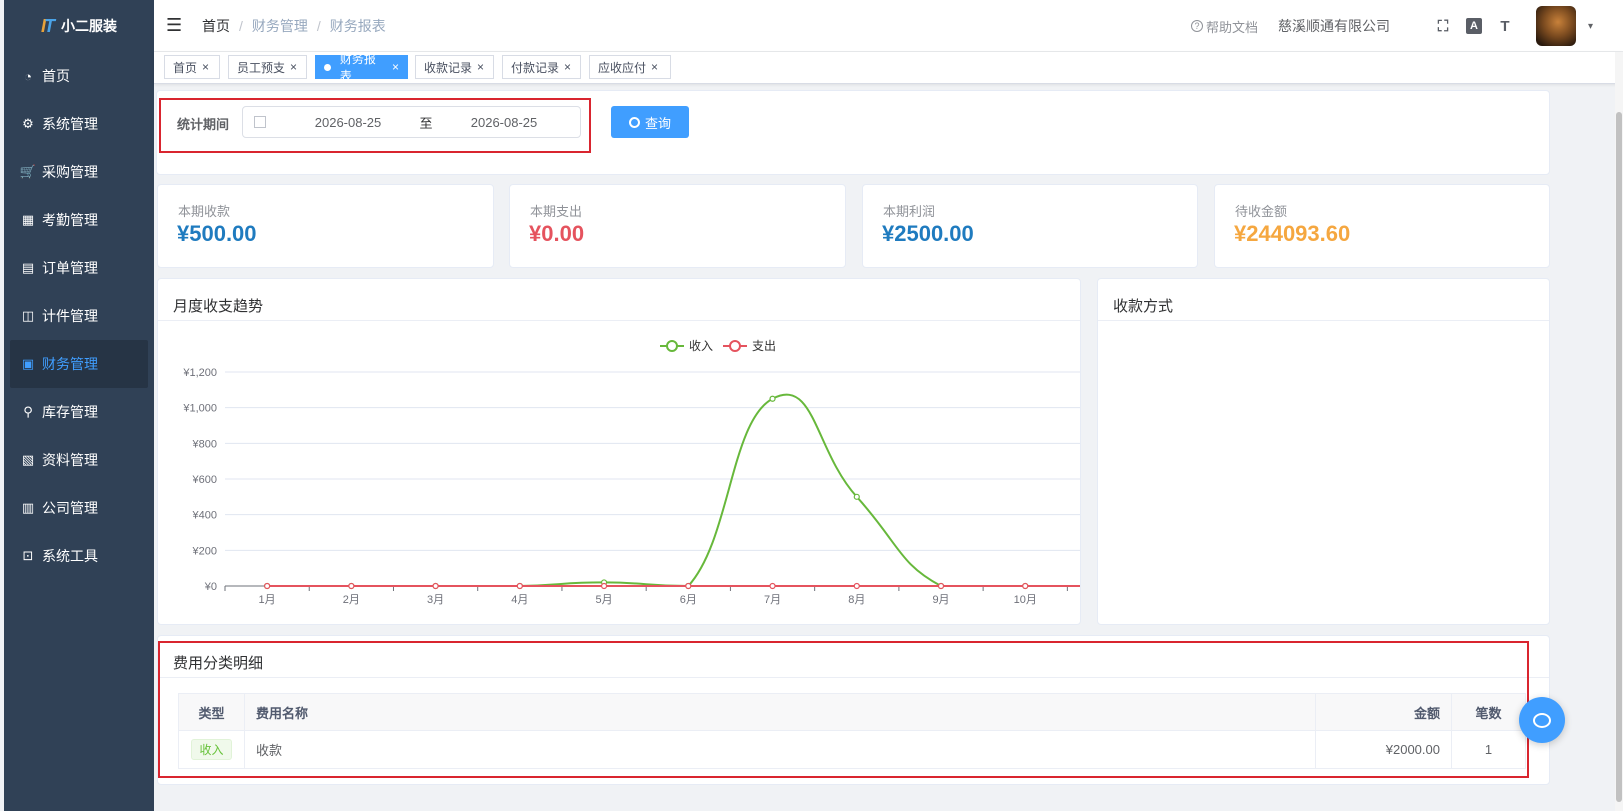 Image resolution: width=1623 pixels, height=811 pixels. What do you see at coordinates (28, 76) in the screenshot?
I see `menu-icon: ◔` at bounding box center [28, 76].